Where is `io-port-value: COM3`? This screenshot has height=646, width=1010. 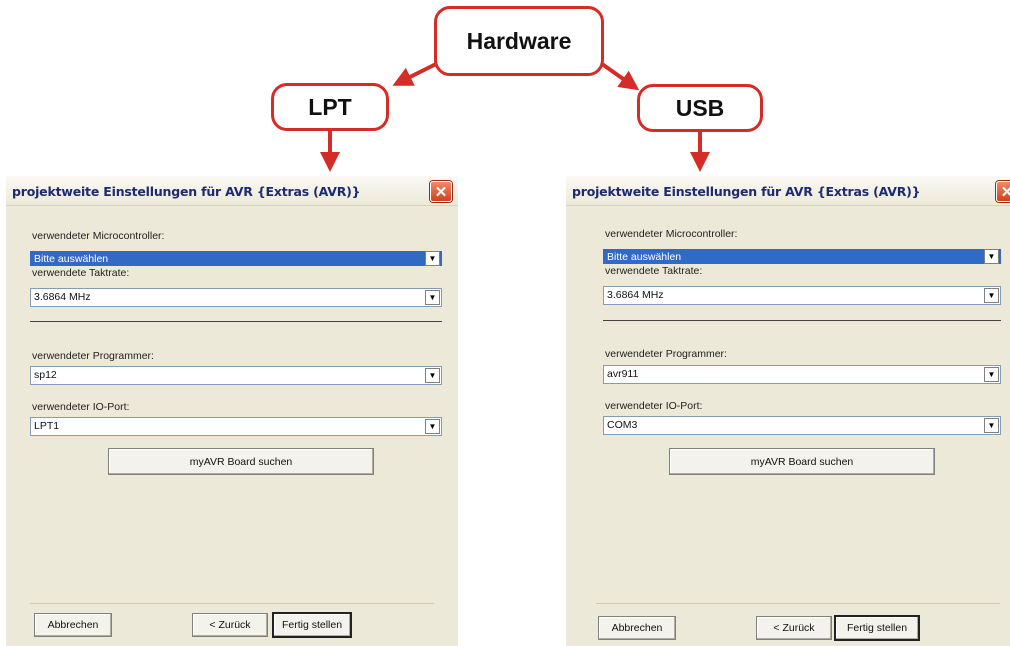
io-port-value: COM3 is located at coordinates (622, 425).